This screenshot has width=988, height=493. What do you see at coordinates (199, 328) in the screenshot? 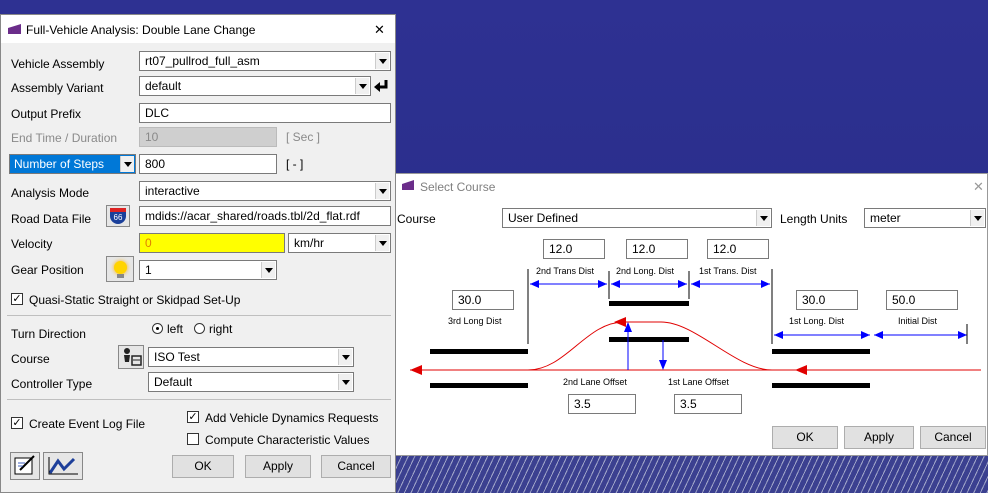
I see `turn-right-radio` at bounding box center [199, 328].